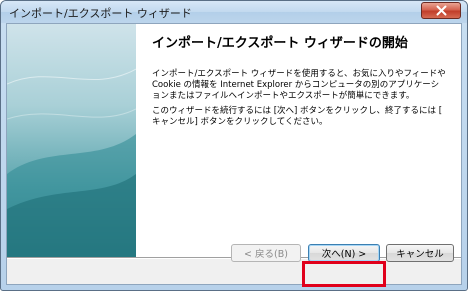 The height and width of the screenshot is (291, 468). Describe the element at coordinates (280, 43) in the screenshot. I see `wizard-heading: インポート/エクスポート ウィザードの開始` at that location.